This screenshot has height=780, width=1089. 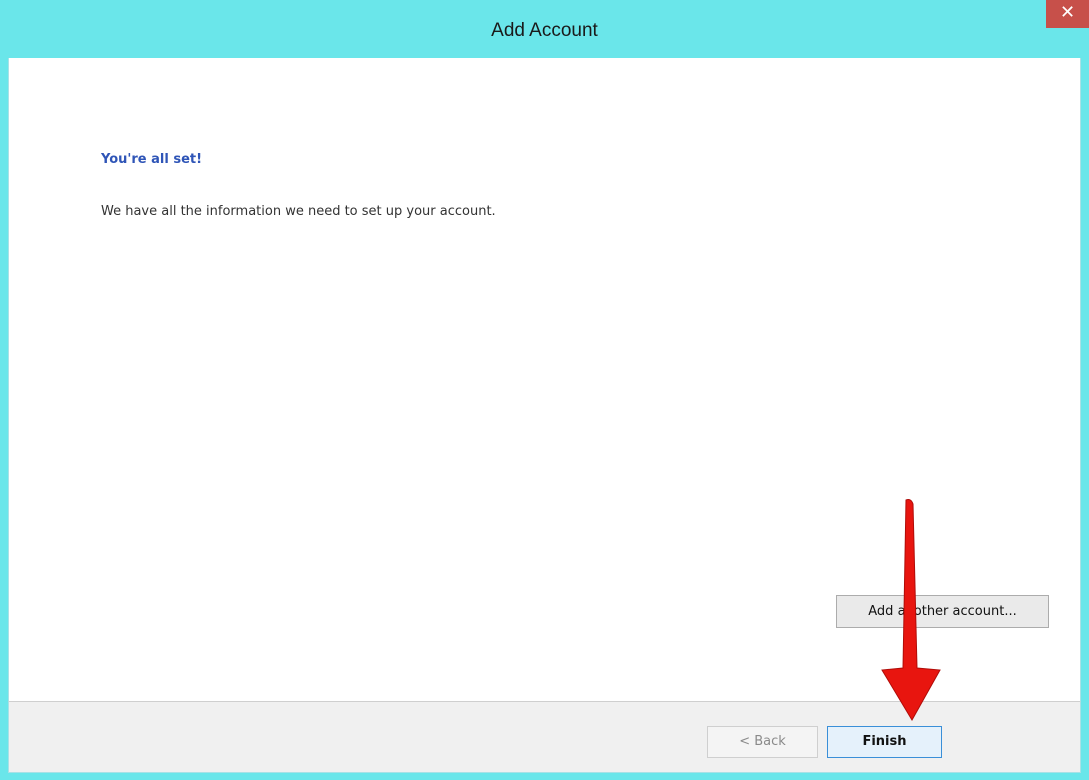 I want to click on wizard-footer: < Back Finish, so click(x=544, y=737).